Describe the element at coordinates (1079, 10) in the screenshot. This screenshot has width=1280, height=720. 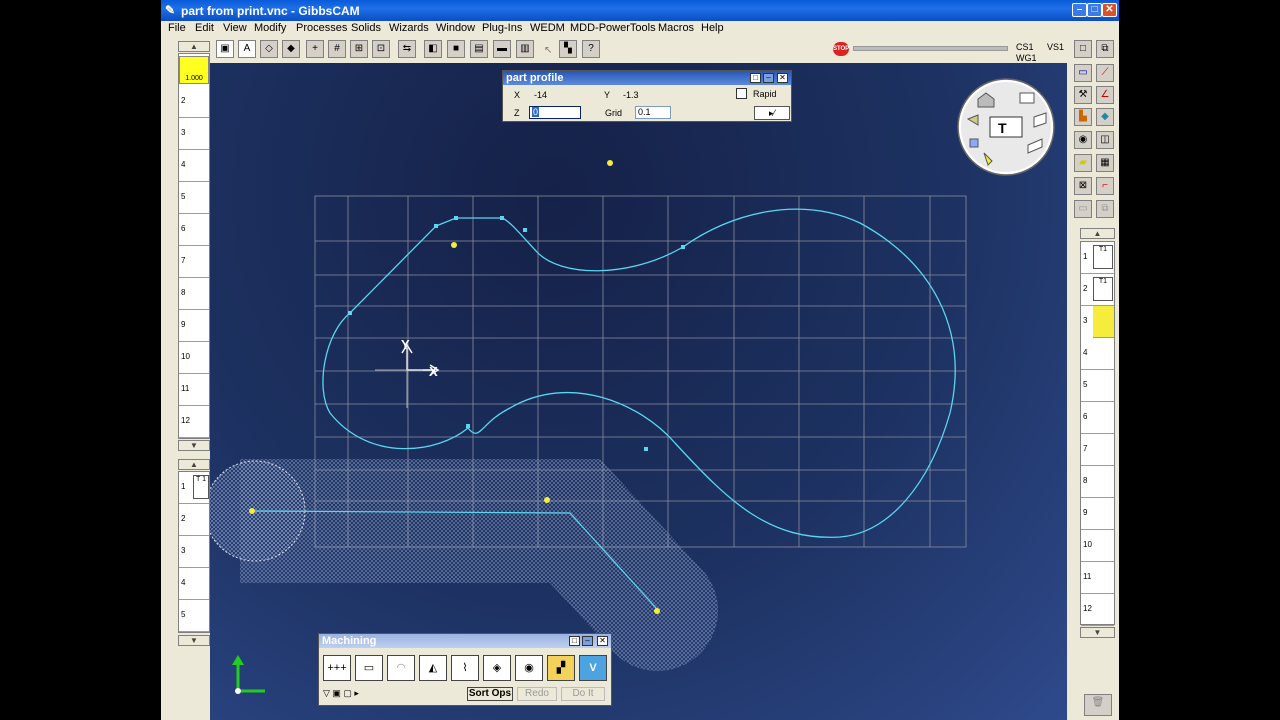
I see `minimize-button: –` at that location.